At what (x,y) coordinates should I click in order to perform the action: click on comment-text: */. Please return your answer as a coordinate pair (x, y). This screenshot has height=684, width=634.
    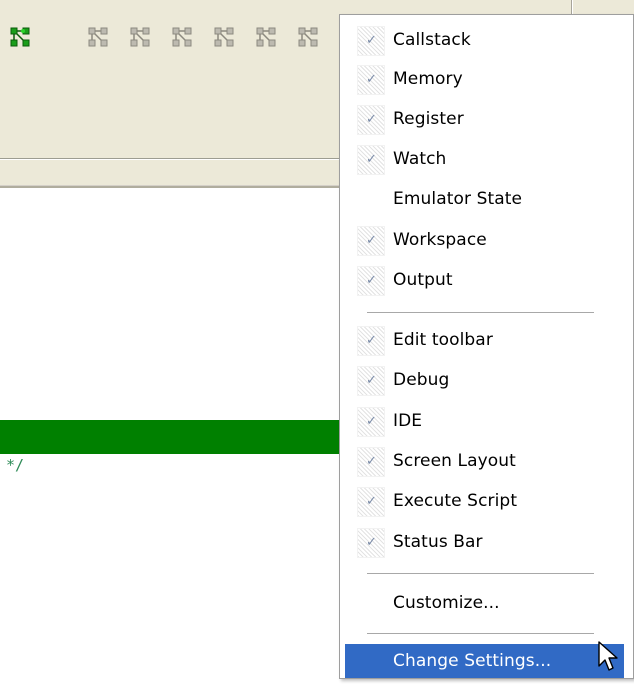
    Looking at the image, I should click on (15, 465).